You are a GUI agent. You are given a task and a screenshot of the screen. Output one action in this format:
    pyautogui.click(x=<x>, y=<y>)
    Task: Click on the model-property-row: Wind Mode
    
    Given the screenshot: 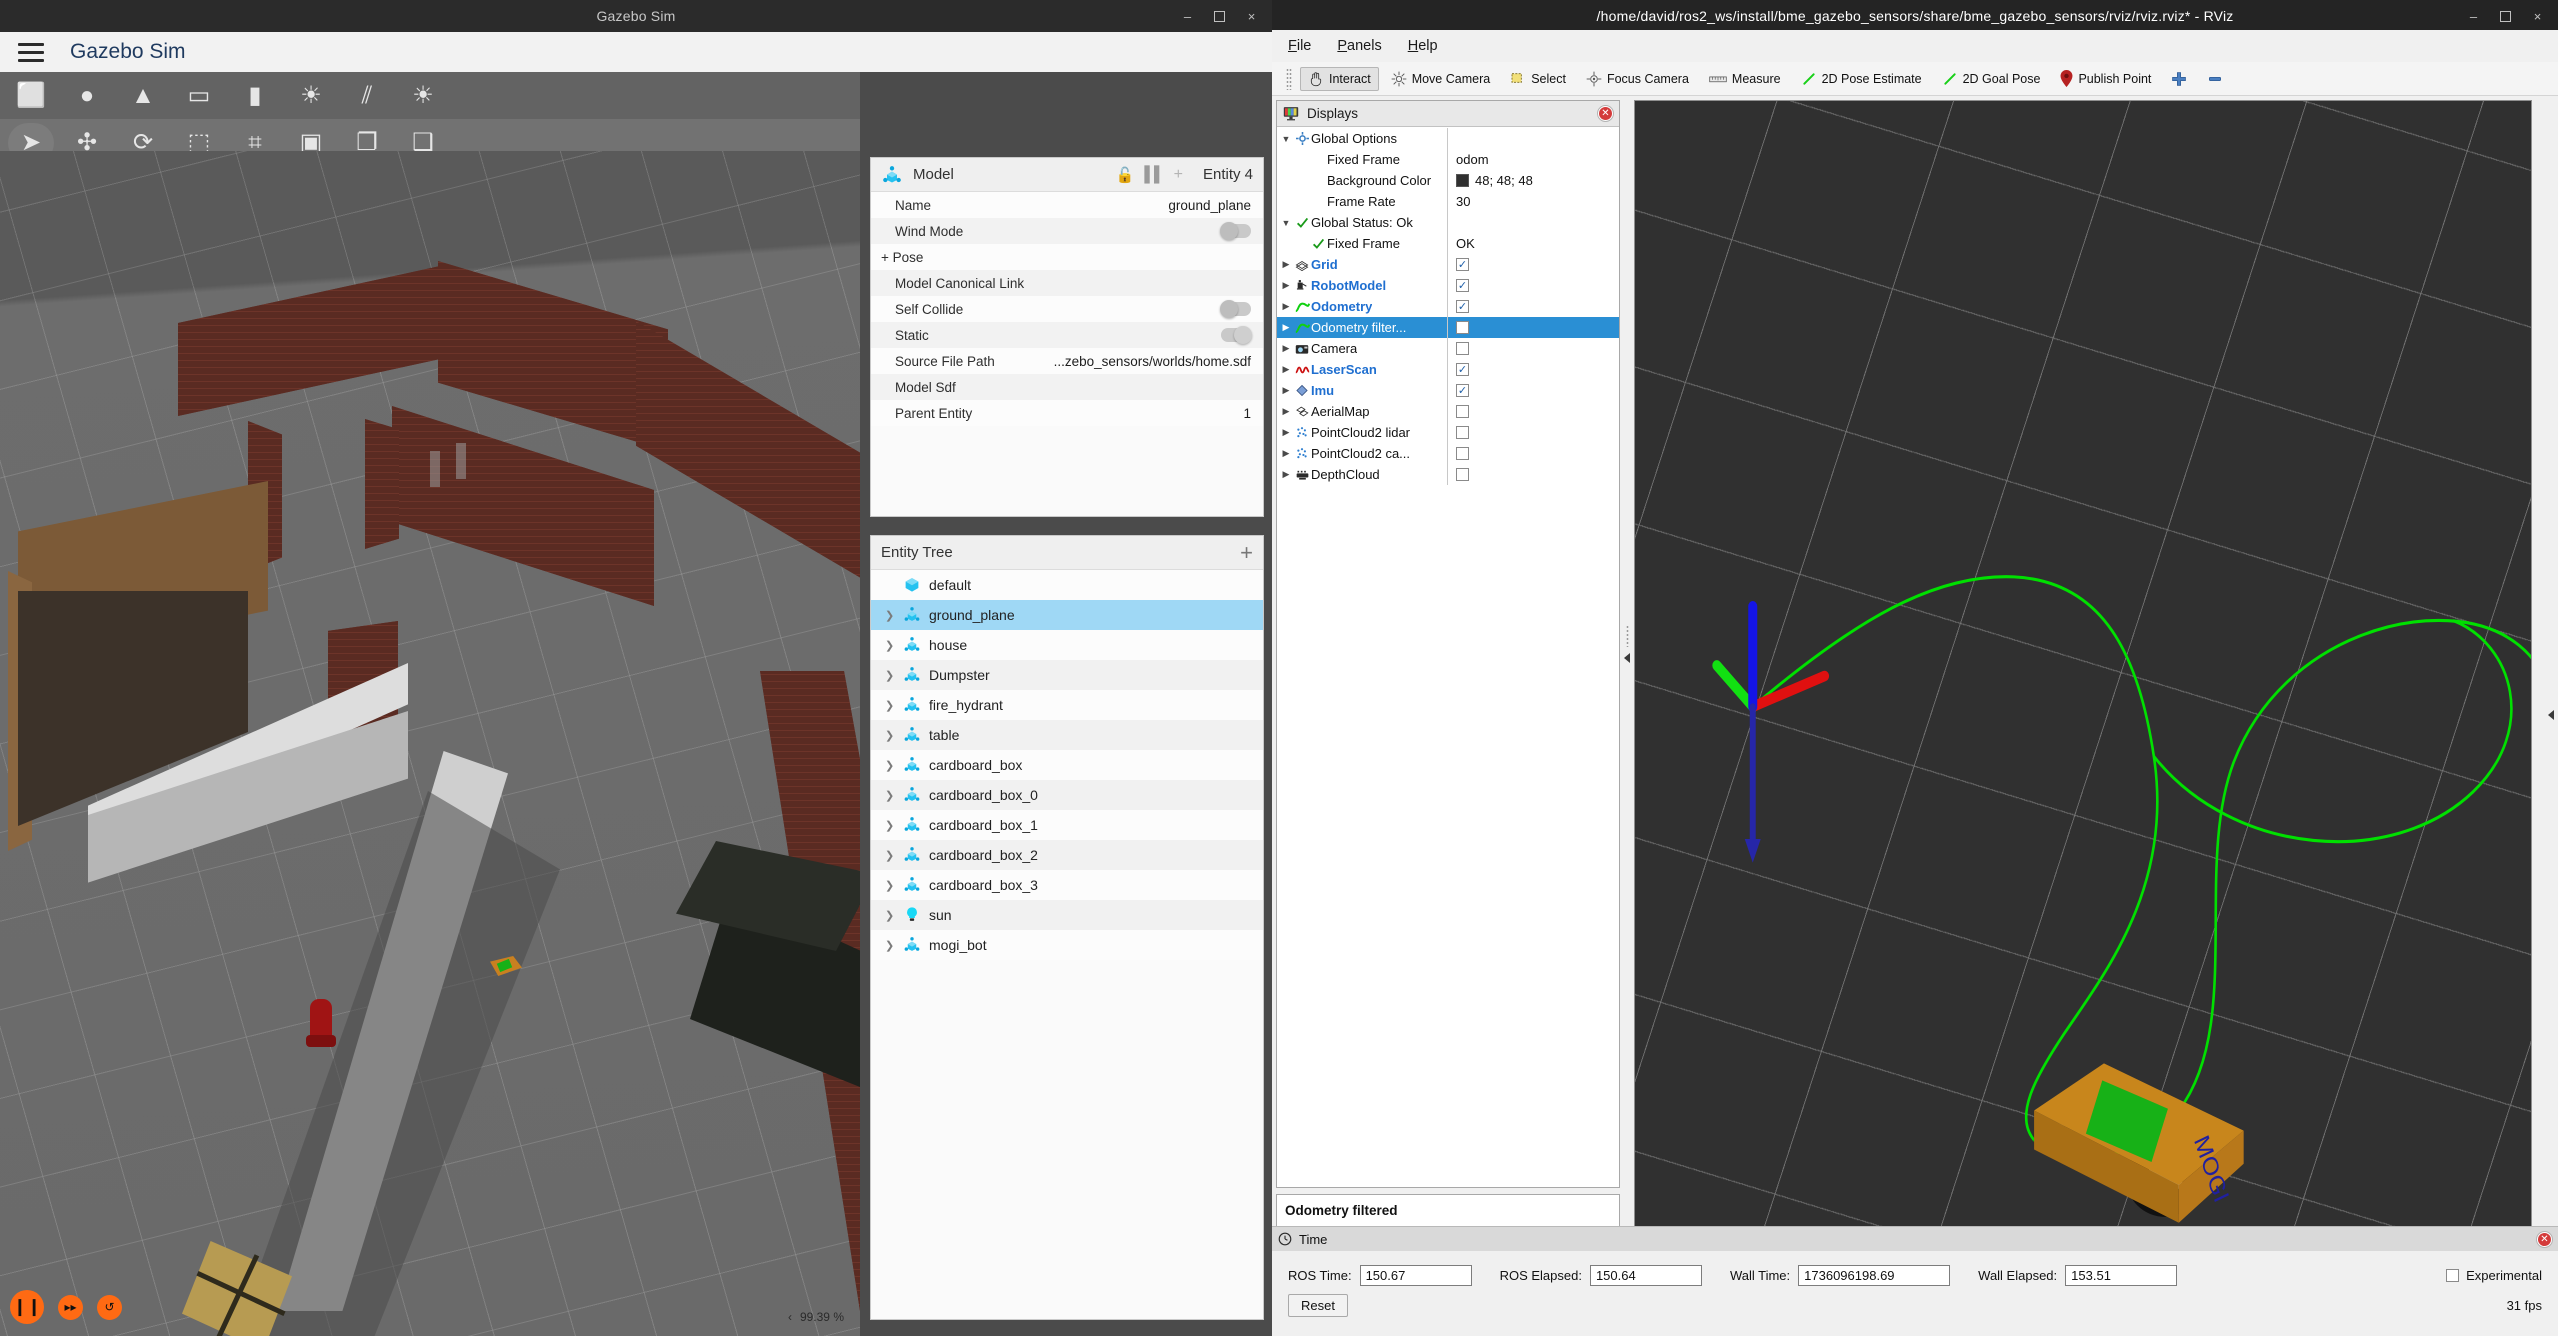 What is the action you would take?
    pyautogui.click(x=1067, y=231)
    